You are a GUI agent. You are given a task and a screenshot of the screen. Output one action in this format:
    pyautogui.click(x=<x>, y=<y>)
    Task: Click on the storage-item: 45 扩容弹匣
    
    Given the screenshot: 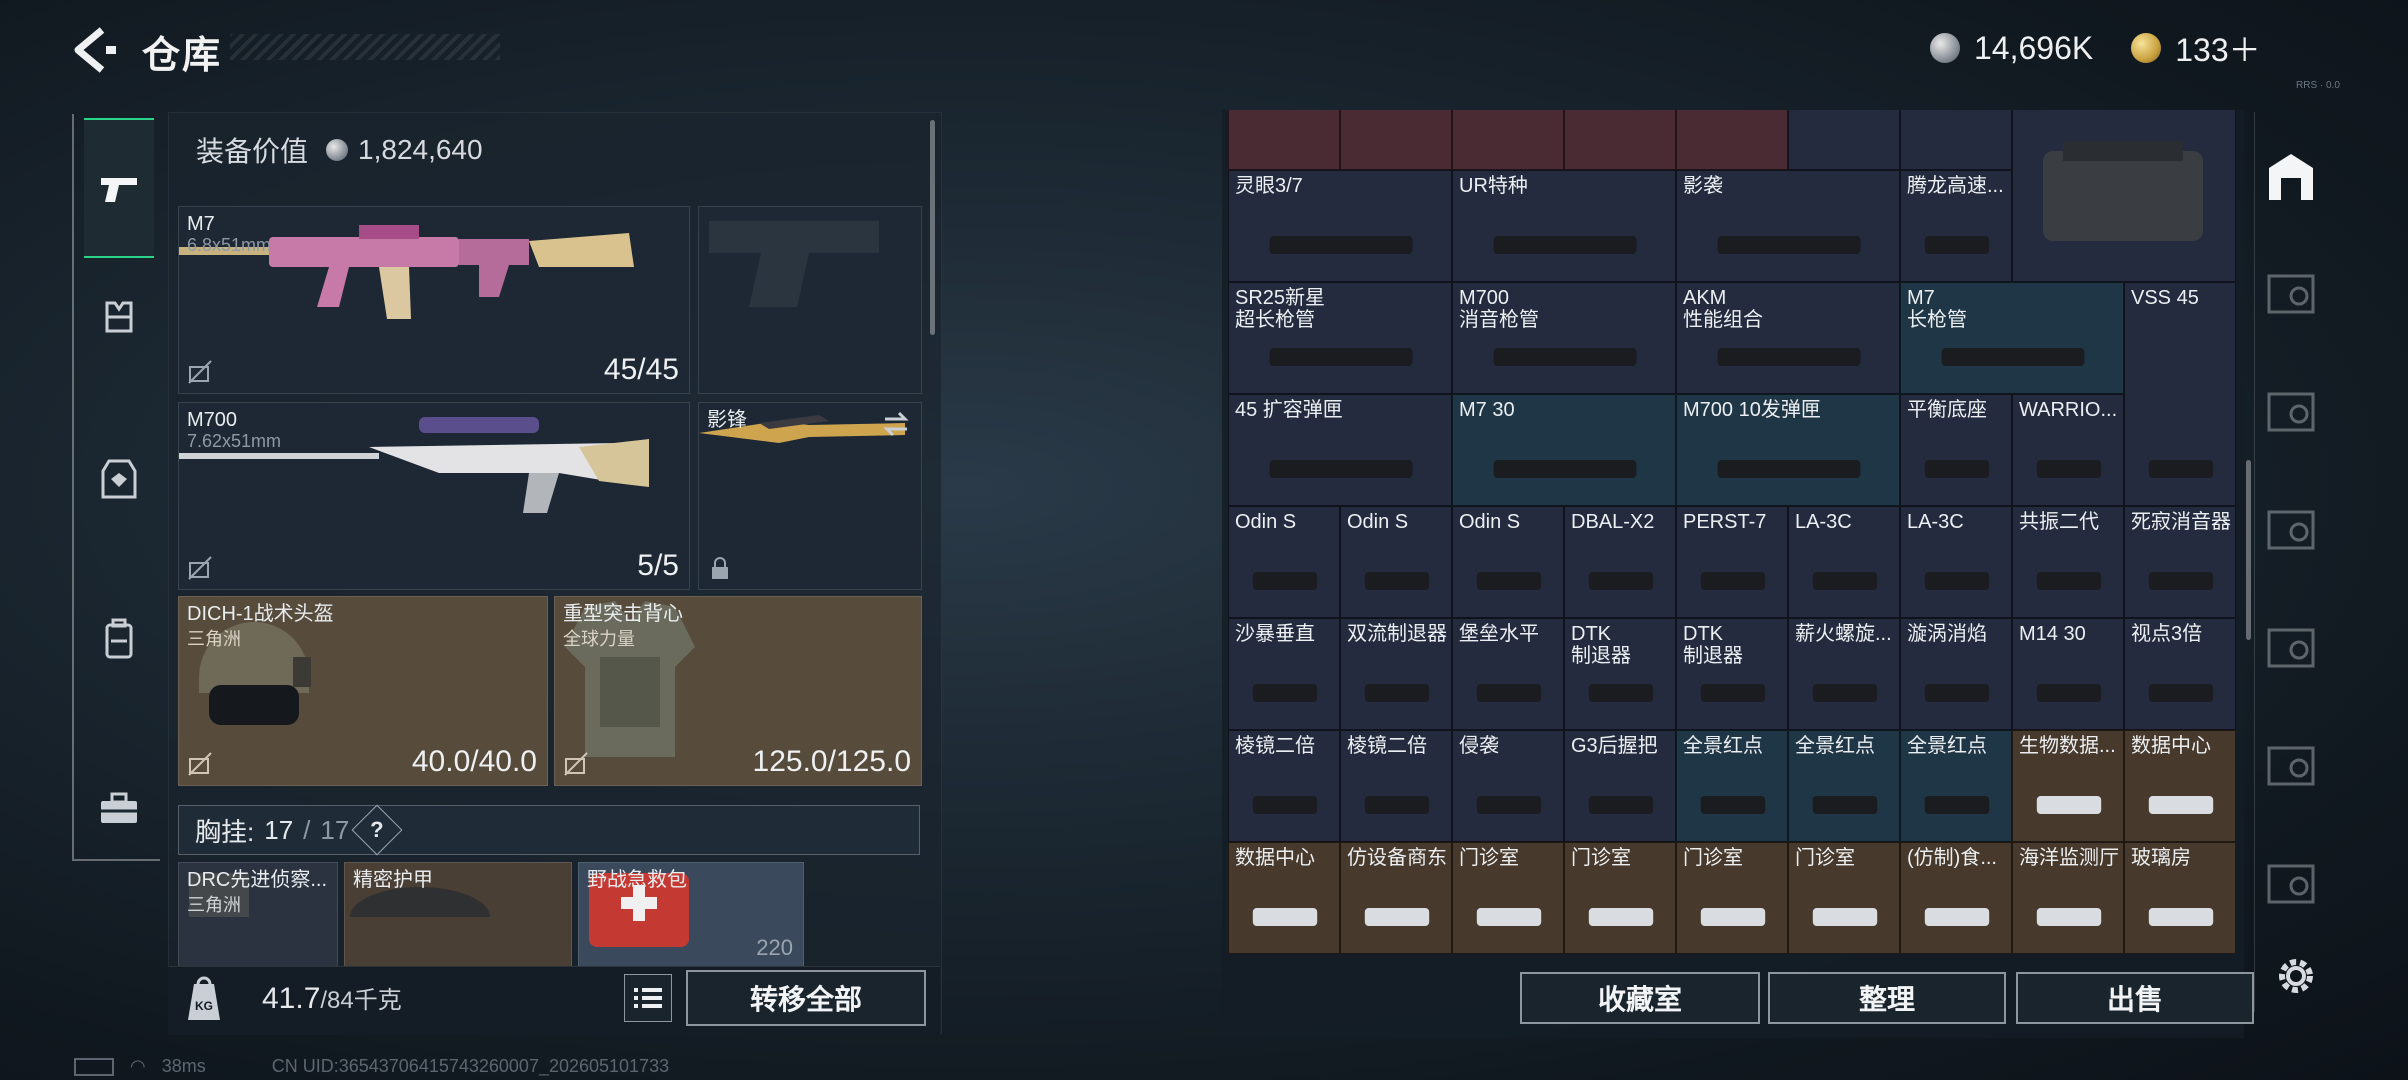 What is the action you would take?
    pyautogui.click(x=1340, y=450)
    